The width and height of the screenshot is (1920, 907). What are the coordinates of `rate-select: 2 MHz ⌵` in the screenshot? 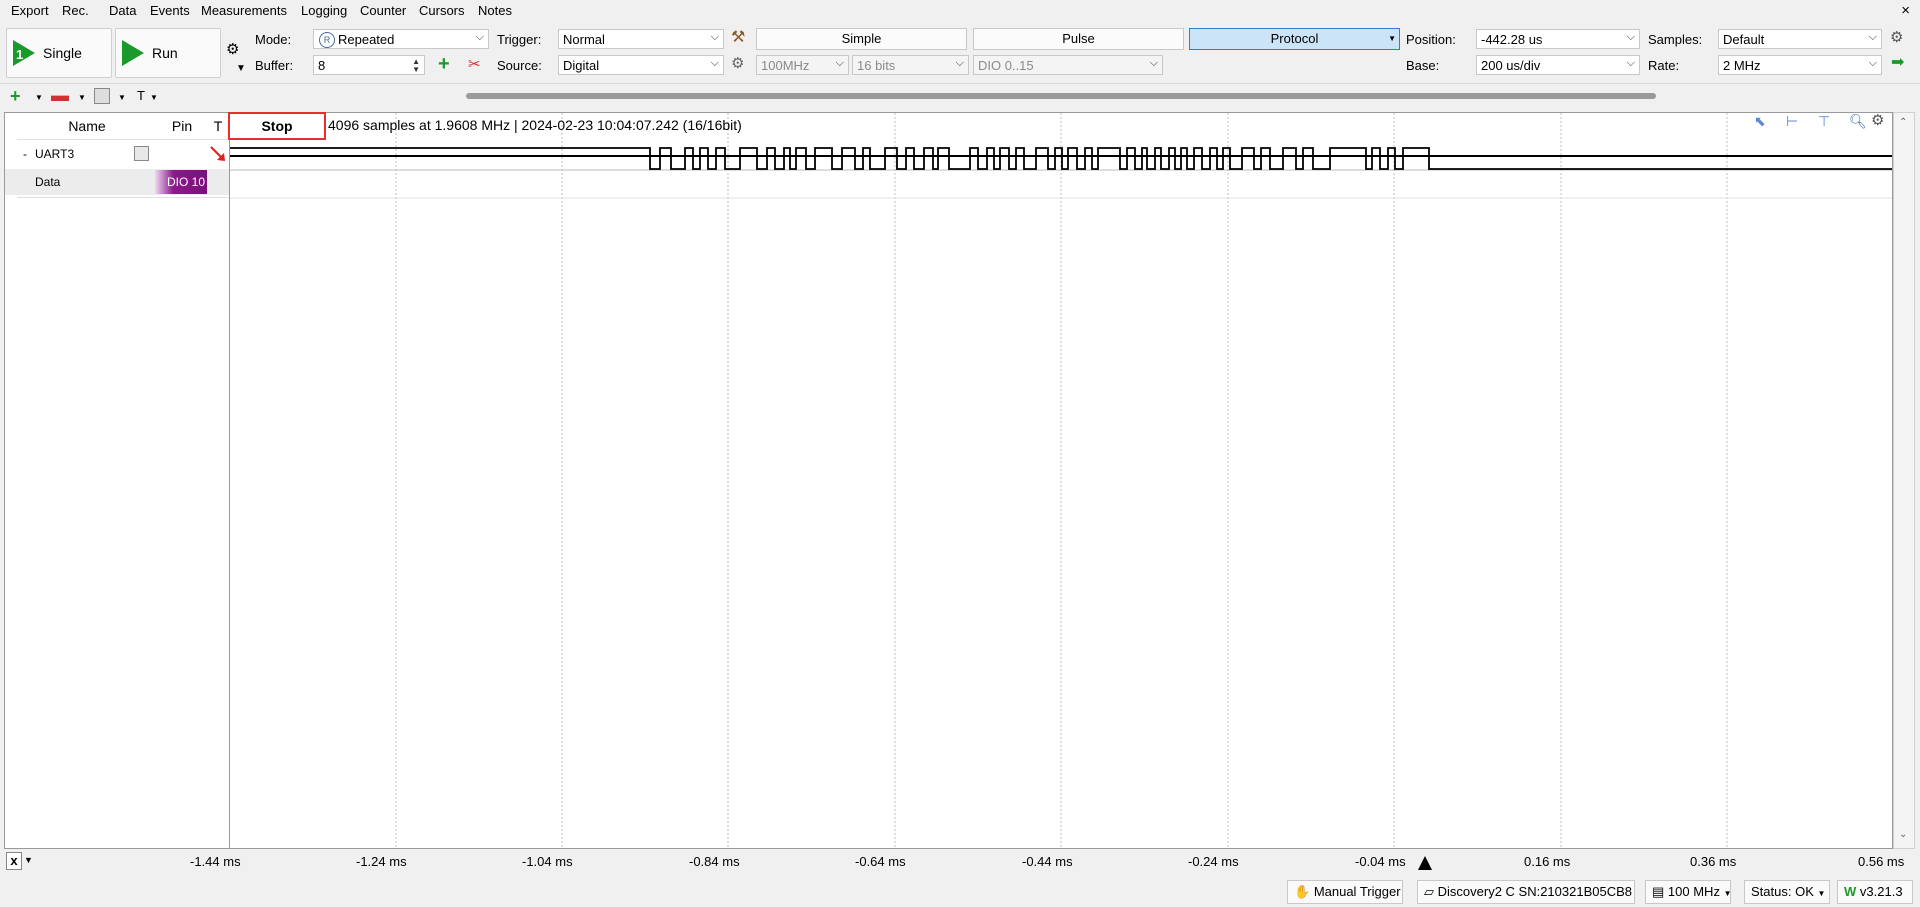 It's located at (1800, 65).